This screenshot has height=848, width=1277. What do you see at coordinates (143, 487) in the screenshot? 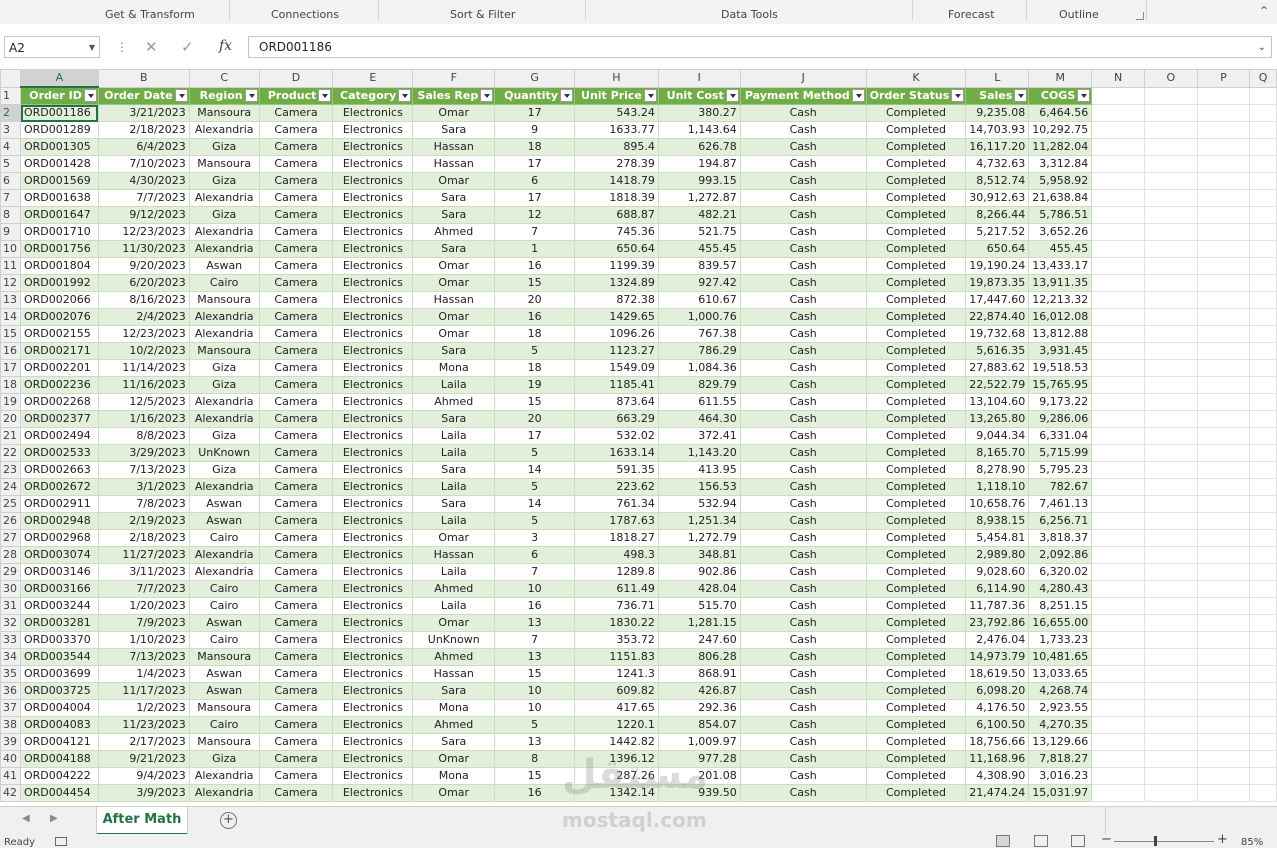
I see `table-cell: 3/1/2023` at bounding box center [143, 487].